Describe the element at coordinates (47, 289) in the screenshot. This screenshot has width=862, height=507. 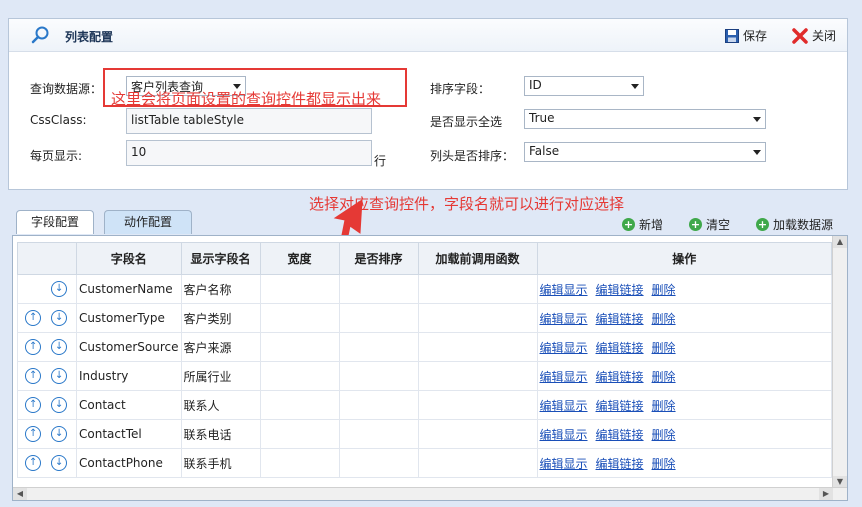
I see `move-cell: ↓` at that location.